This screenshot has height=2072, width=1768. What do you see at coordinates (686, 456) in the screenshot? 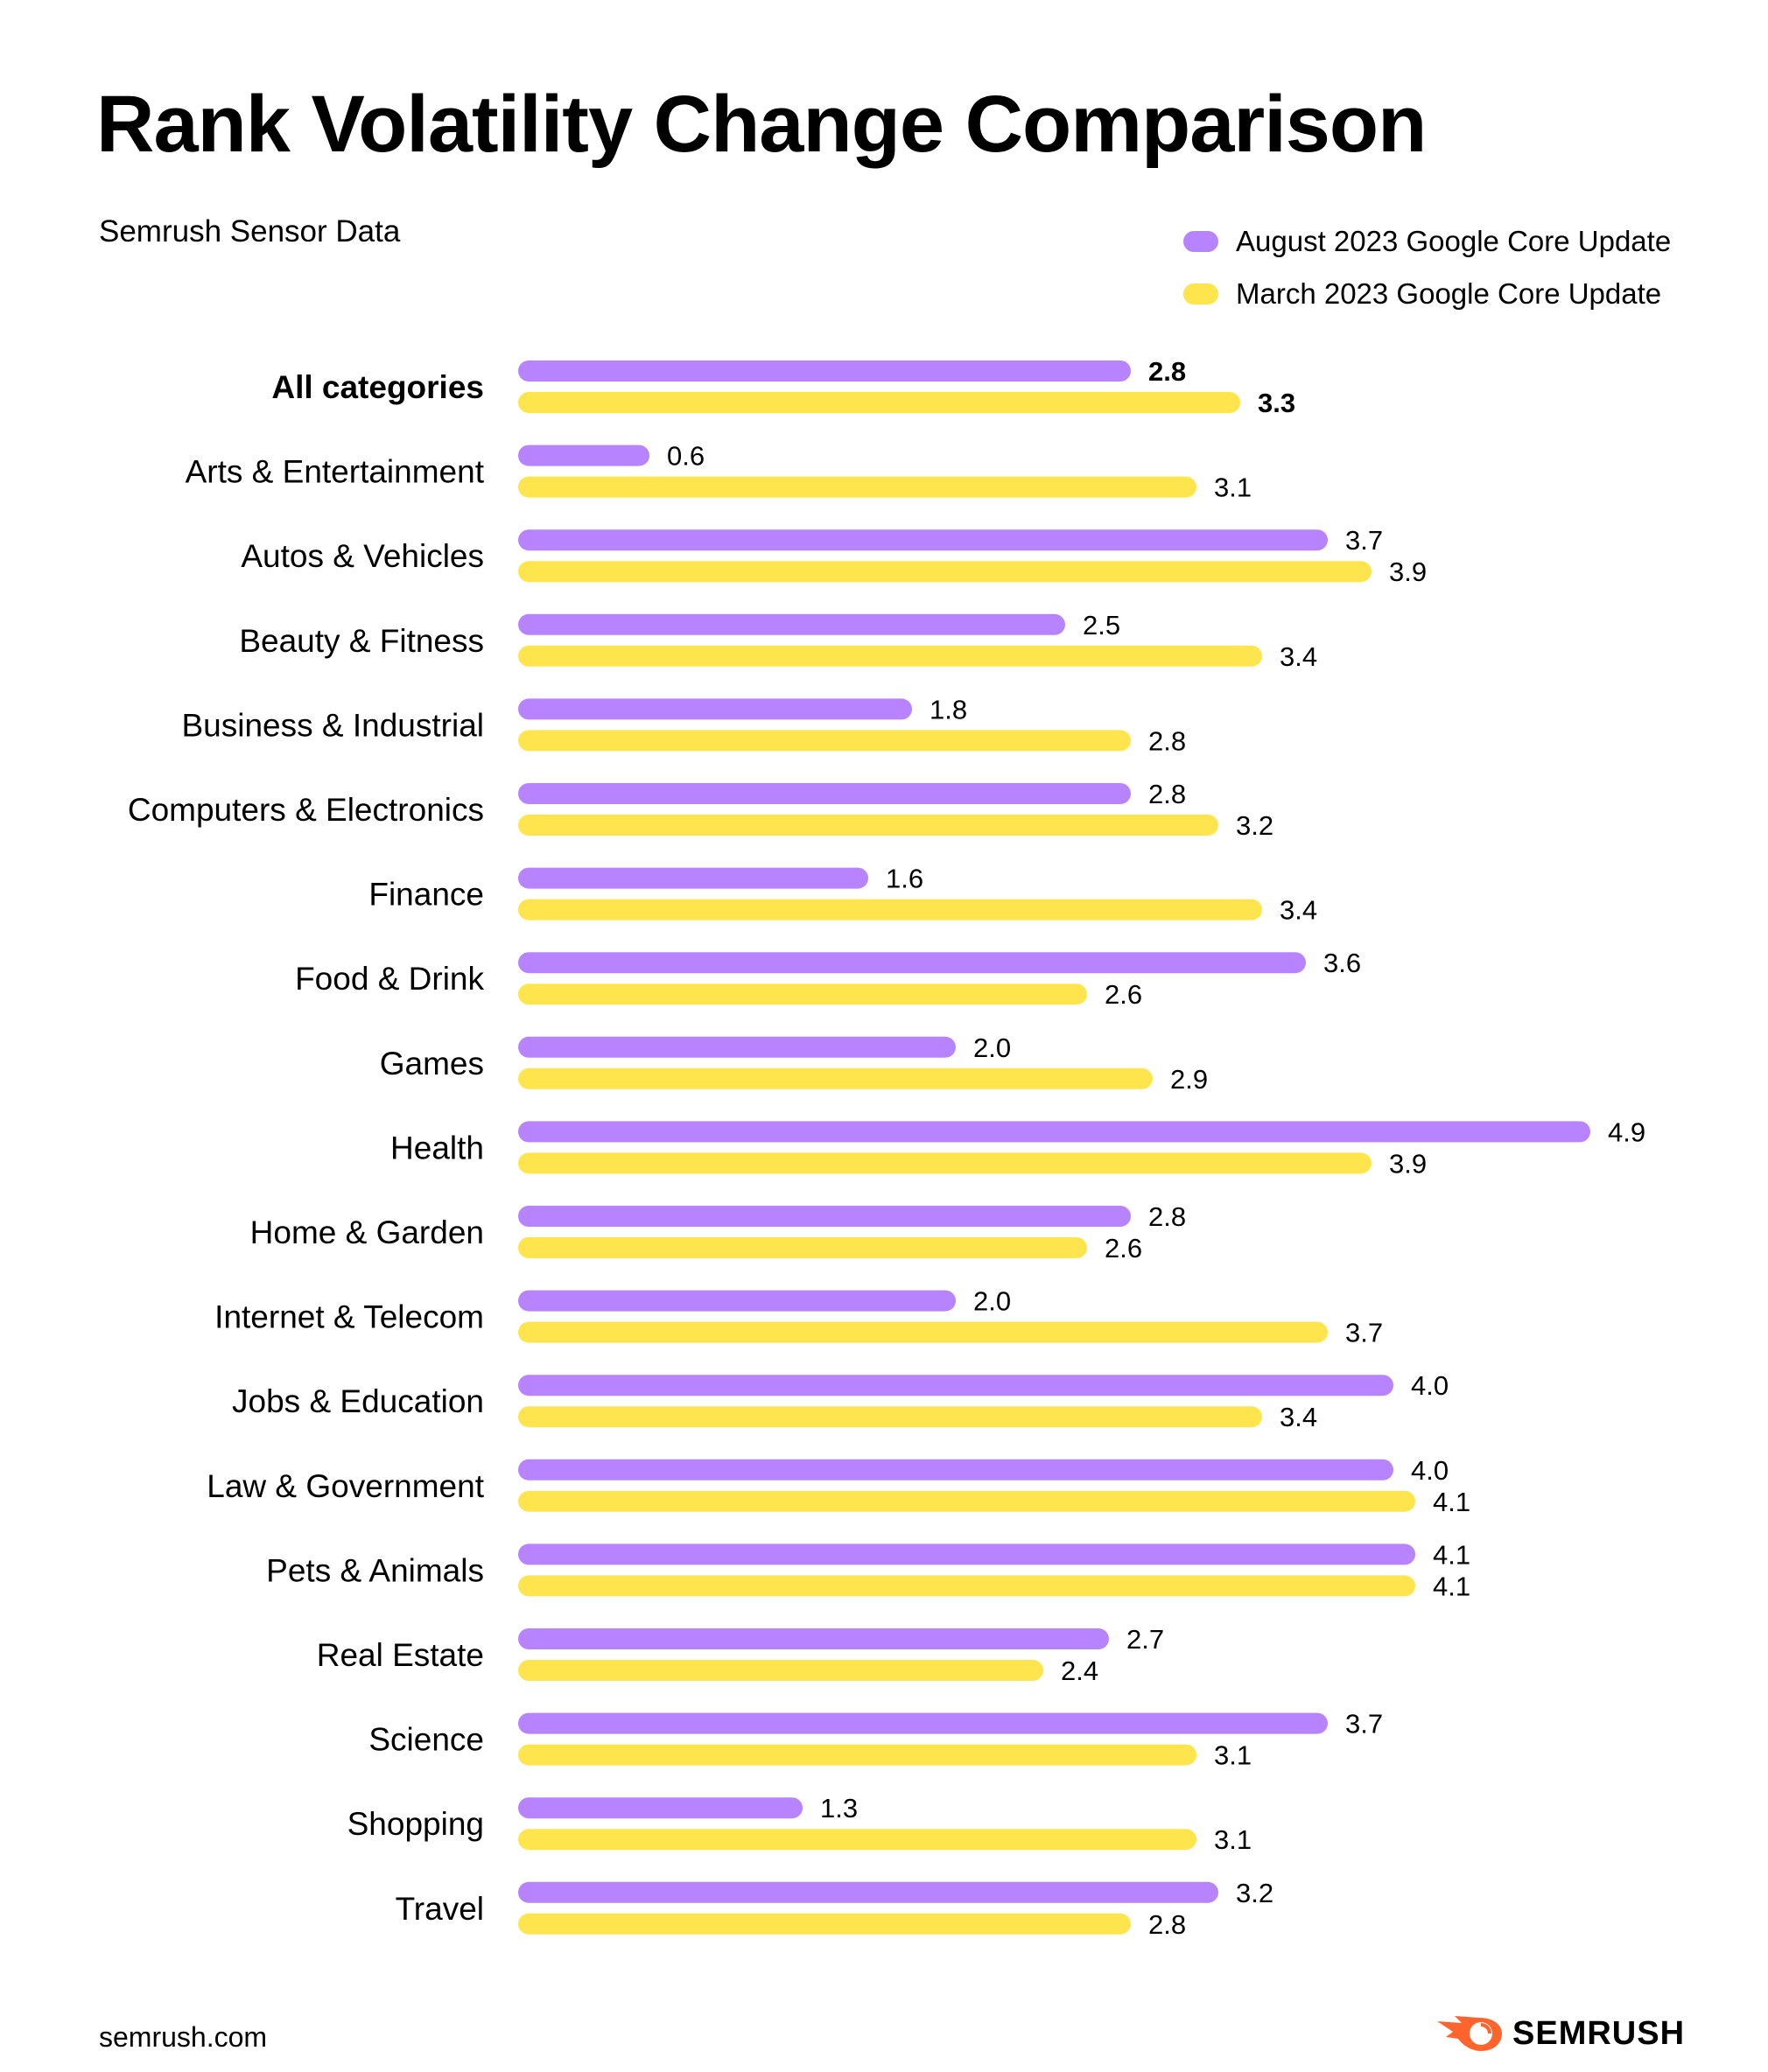
I see `value-label-august: 0.6` at bounding box center [686, 456].